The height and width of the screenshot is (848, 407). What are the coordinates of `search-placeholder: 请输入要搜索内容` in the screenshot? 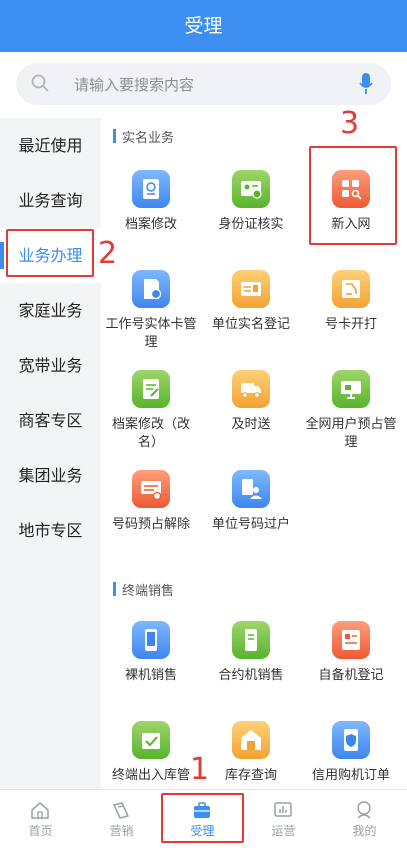 It's located at (134, 85).